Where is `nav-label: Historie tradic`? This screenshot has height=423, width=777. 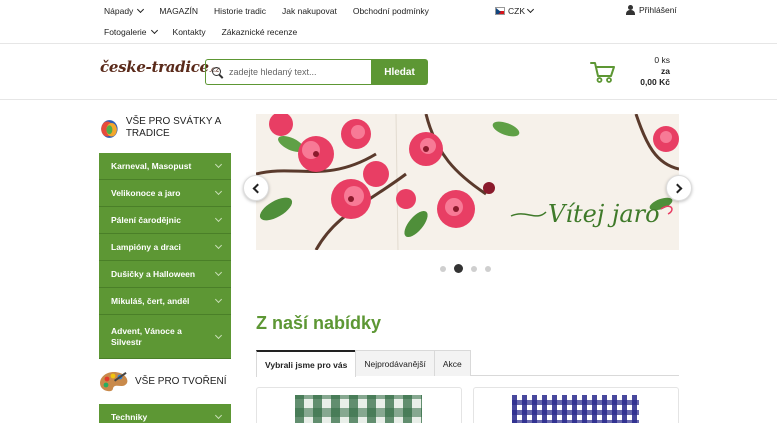
nav-label: Historie tradic is located at coordinates (240, 11).